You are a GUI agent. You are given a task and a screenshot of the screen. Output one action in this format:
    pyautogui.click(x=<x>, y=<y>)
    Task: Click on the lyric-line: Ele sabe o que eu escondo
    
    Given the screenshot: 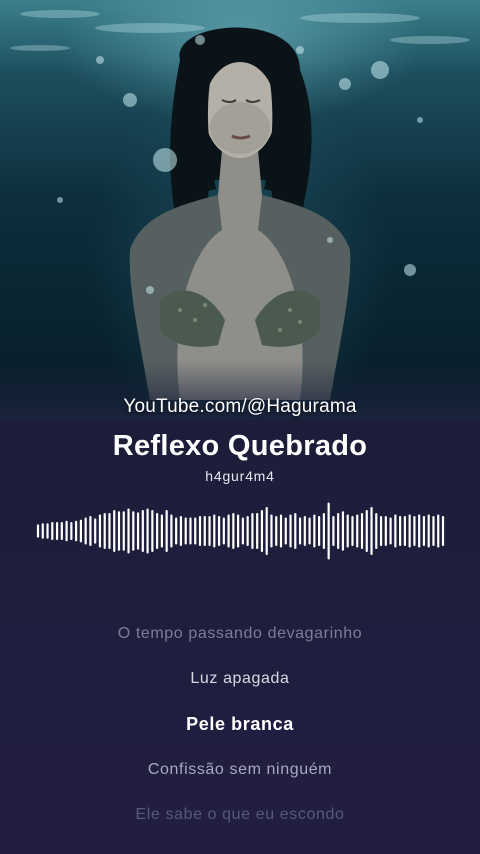 What is the action you would take?
    pyautogui.click(x=240, y=814)
    